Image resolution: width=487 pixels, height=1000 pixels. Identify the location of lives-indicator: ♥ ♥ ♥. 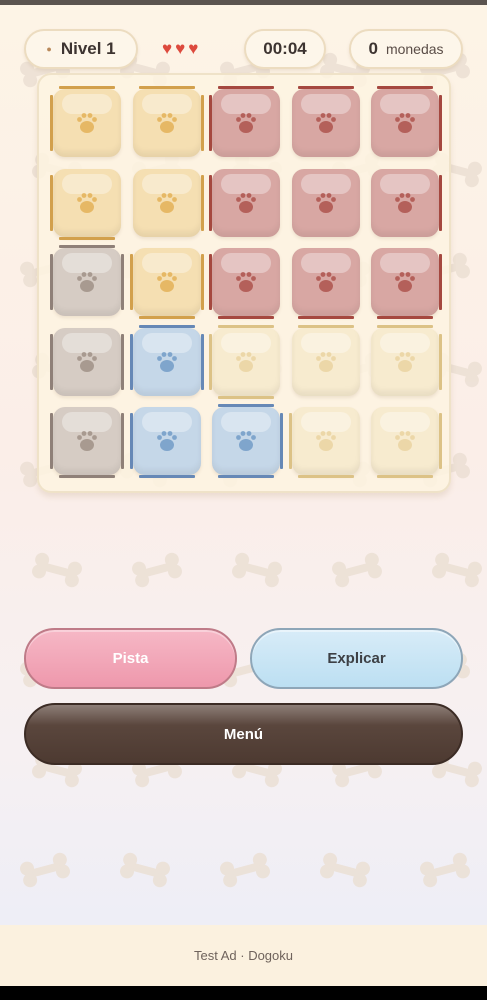
(180, 49).